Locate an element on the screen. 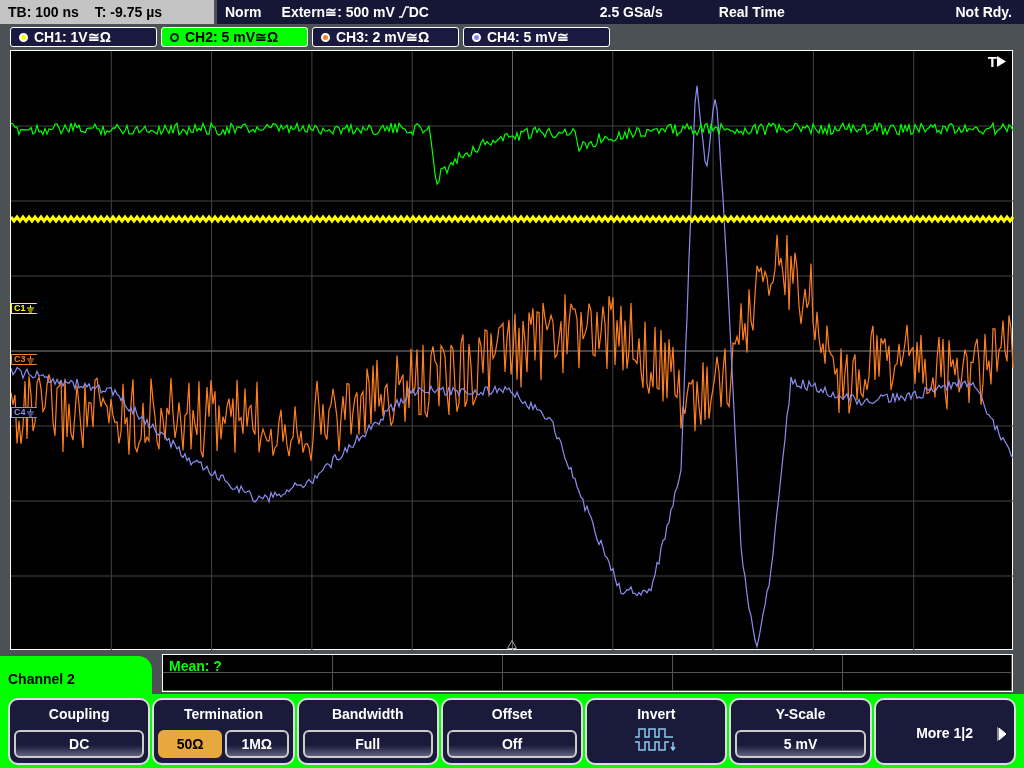  trigger-position-icon is located at coordinates (512, 644).